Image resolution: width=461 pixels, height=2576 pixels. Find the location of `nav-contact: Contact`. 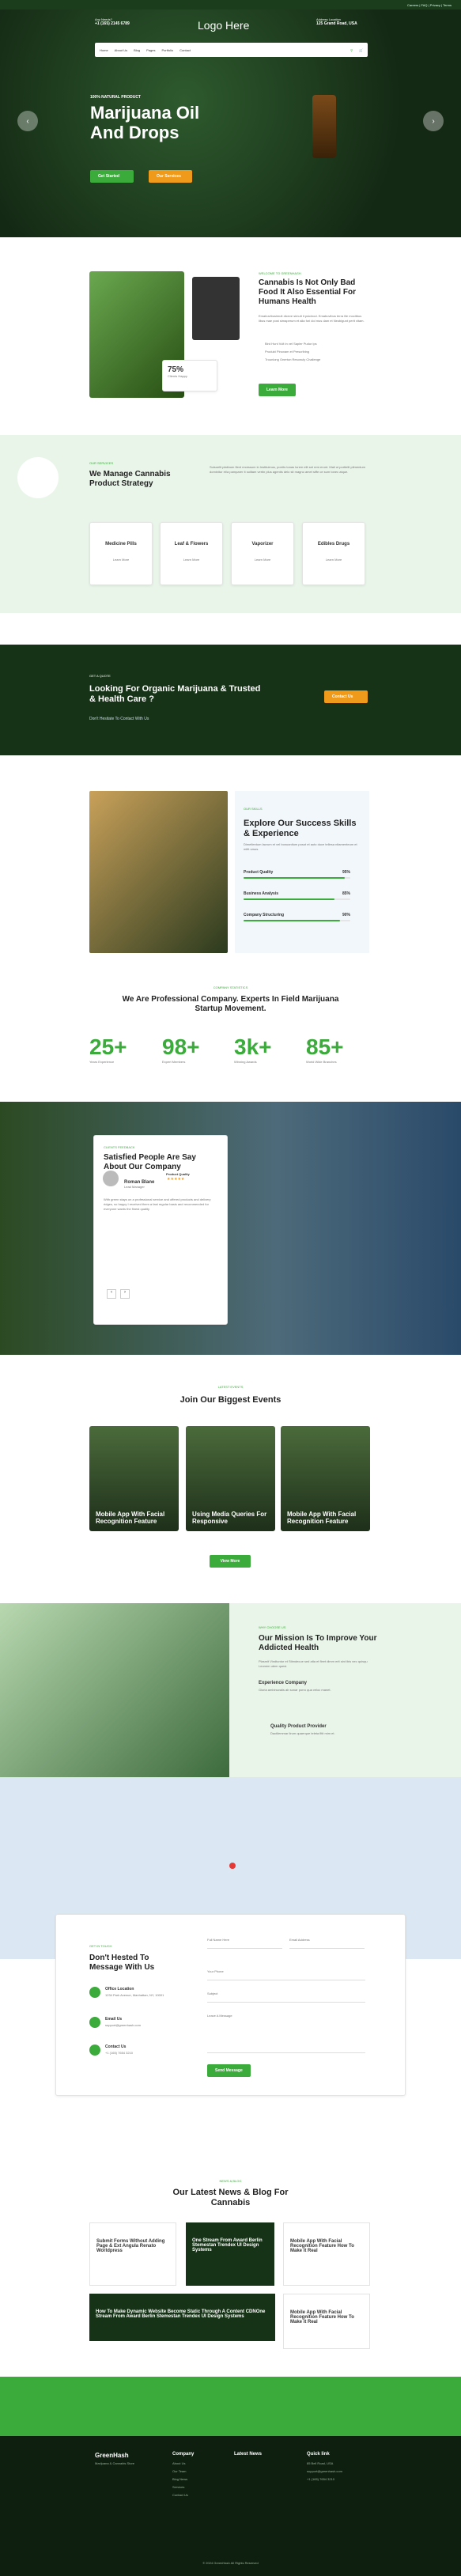

nav-contact: Contact is located at coordinates (185, 50).